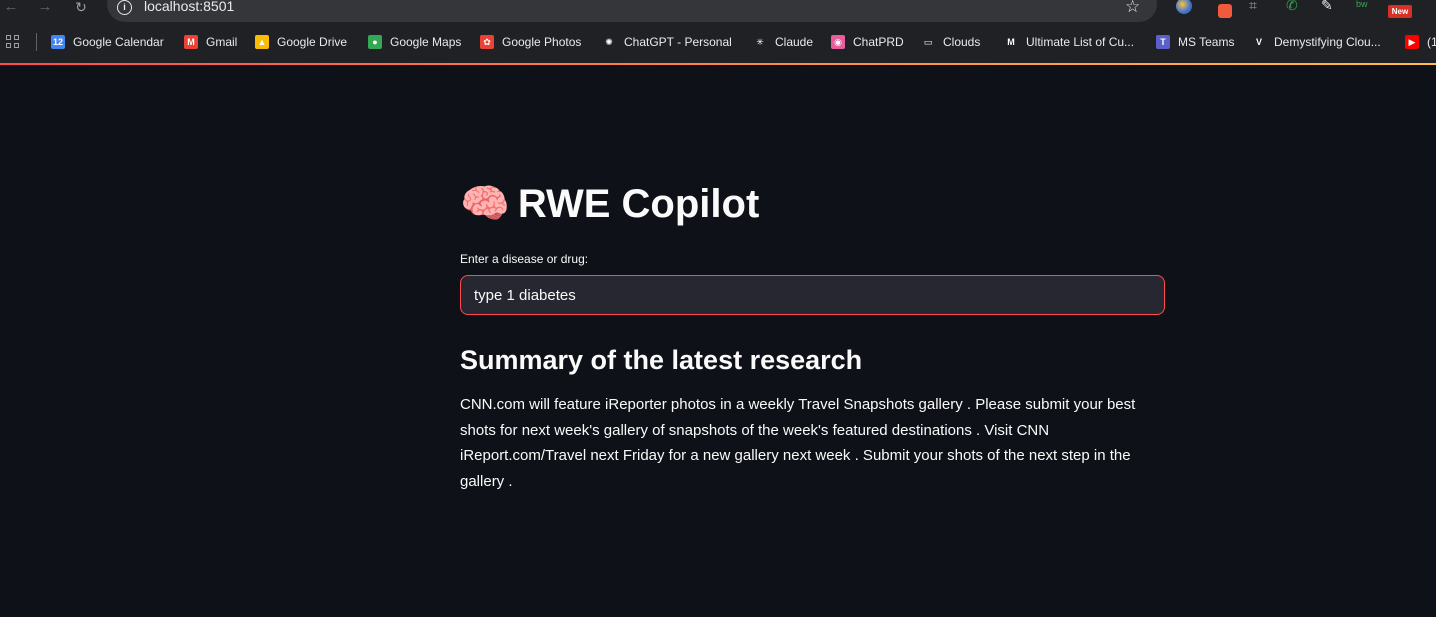 The image size is (1436, 617). What do you see at coordinates (487, 42) in the screenshot?
I see `photos-icon: ✿` at bounding box center [487, 42].